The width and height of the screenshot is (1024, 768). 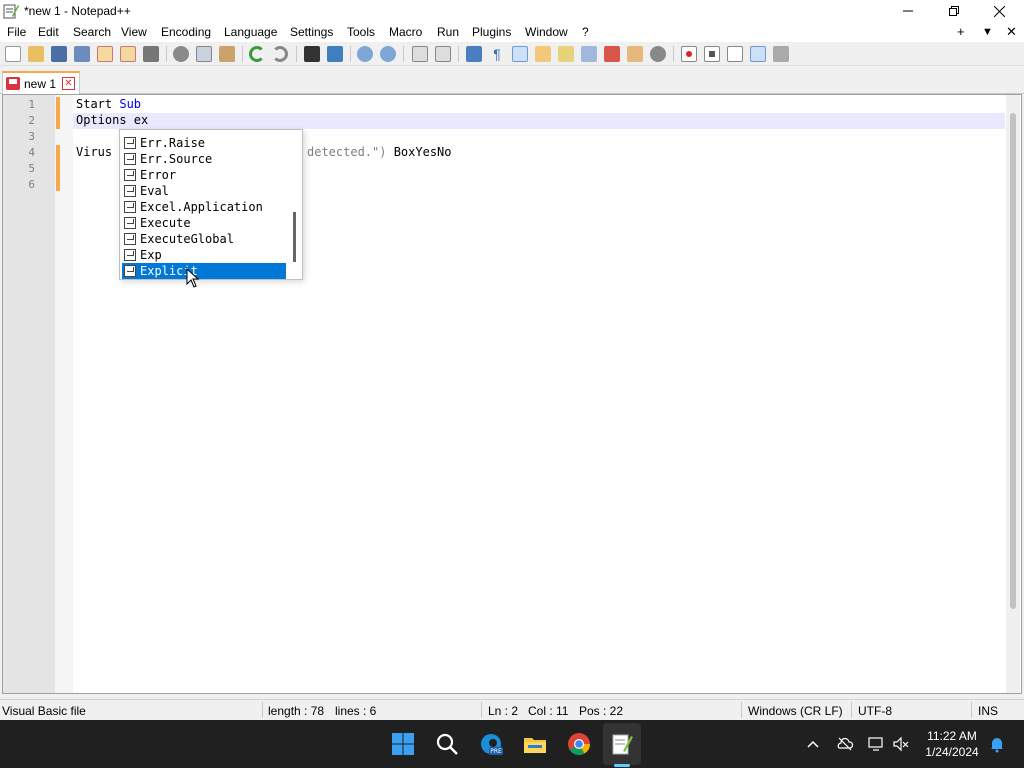 I want to click on autocomplete-item: Error, so click(x=204, y=175).